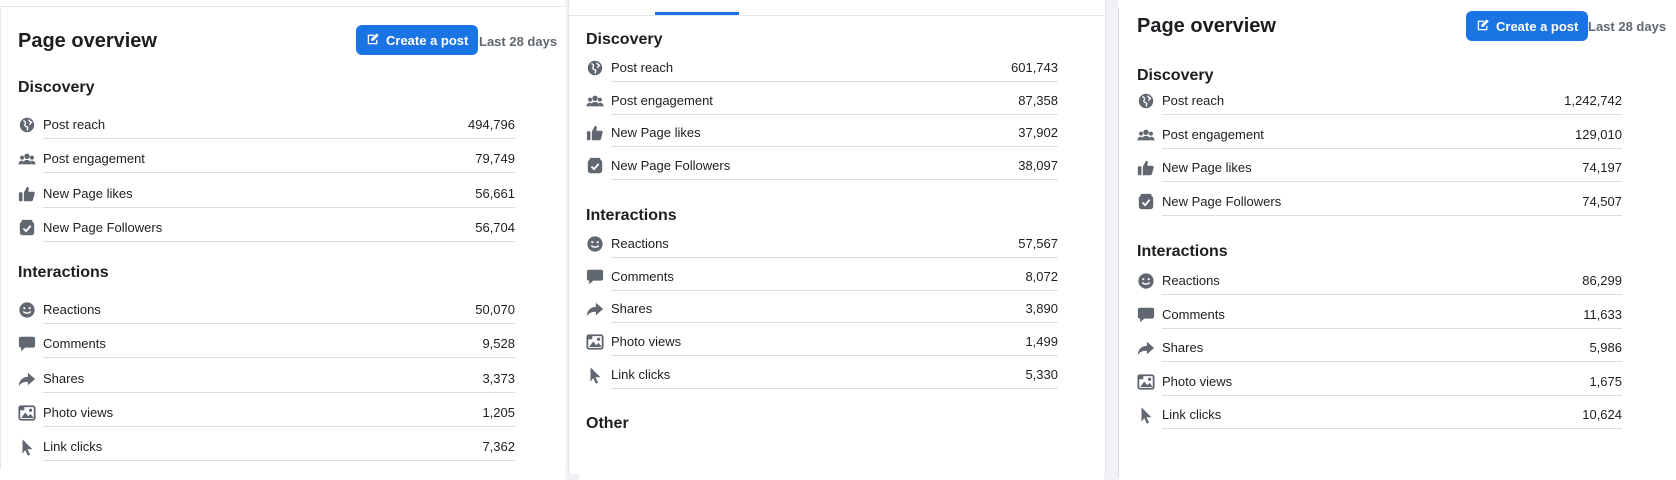 The height and width of the screenshot is (480, 1676). What do you see at coordinates (266, 160) in the screenshot?
I see `metric-row: Post engagement 79,749` at bounding box center [266, 160].